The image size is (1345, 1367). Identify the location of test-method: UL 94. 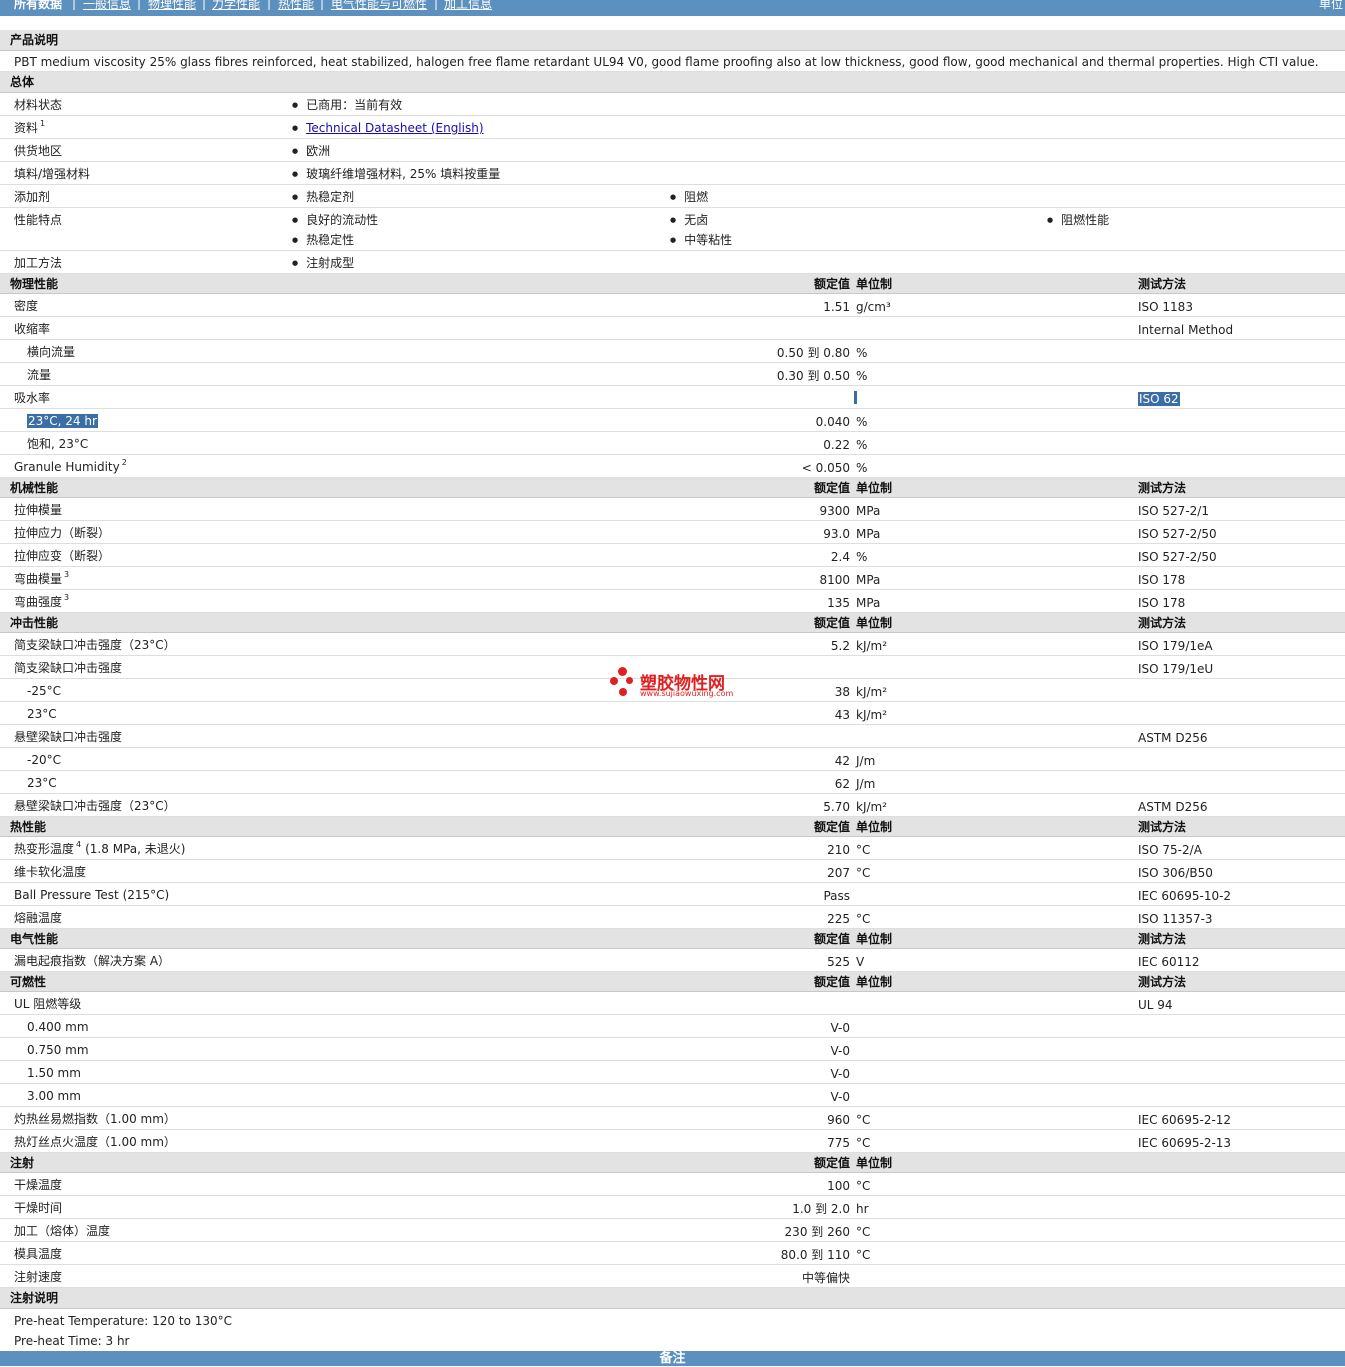
(1155, 1005).